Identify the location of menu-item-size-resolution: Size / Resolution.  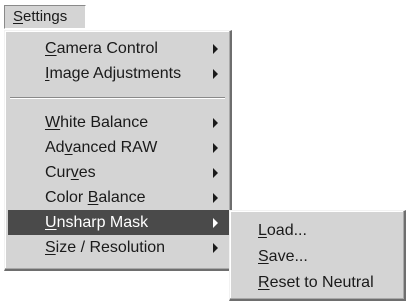
(118, 247).